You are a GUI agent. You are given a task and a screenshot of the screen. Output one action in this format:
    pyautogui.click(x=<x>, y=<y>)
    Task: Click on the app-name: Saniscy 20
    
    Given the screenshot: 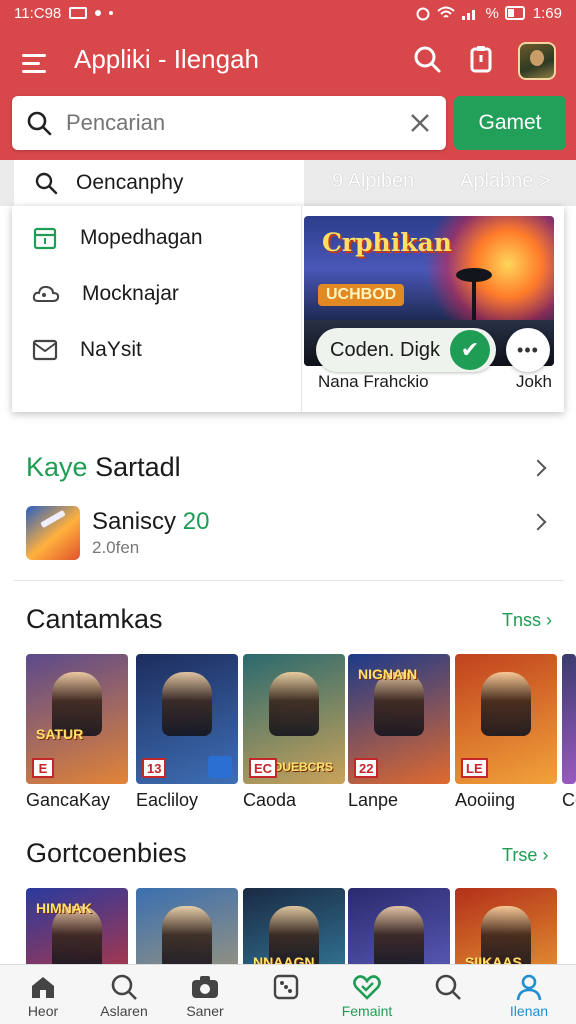 What is the action you would take?
    pyautogui.click(x=150, y=522)
    